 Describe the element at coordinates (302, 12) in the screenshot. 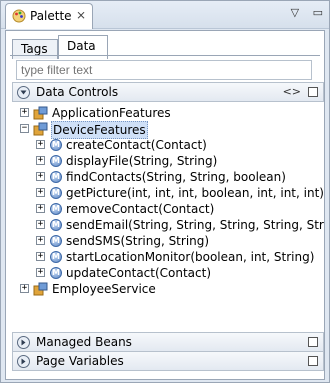

I see `view-toolbar: ▽ ▭` at that location.